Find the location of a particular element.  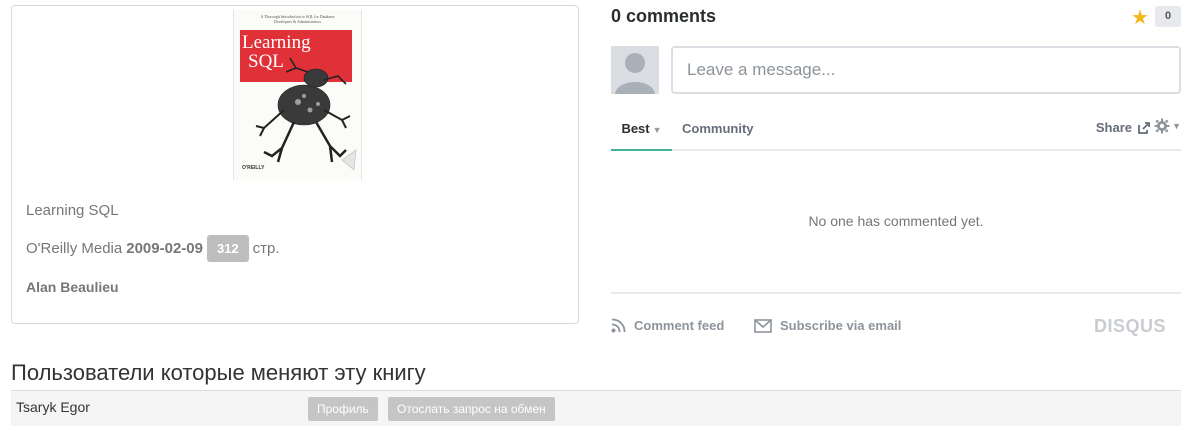

user-placeholder-icon is located at coordinates (635, 73).